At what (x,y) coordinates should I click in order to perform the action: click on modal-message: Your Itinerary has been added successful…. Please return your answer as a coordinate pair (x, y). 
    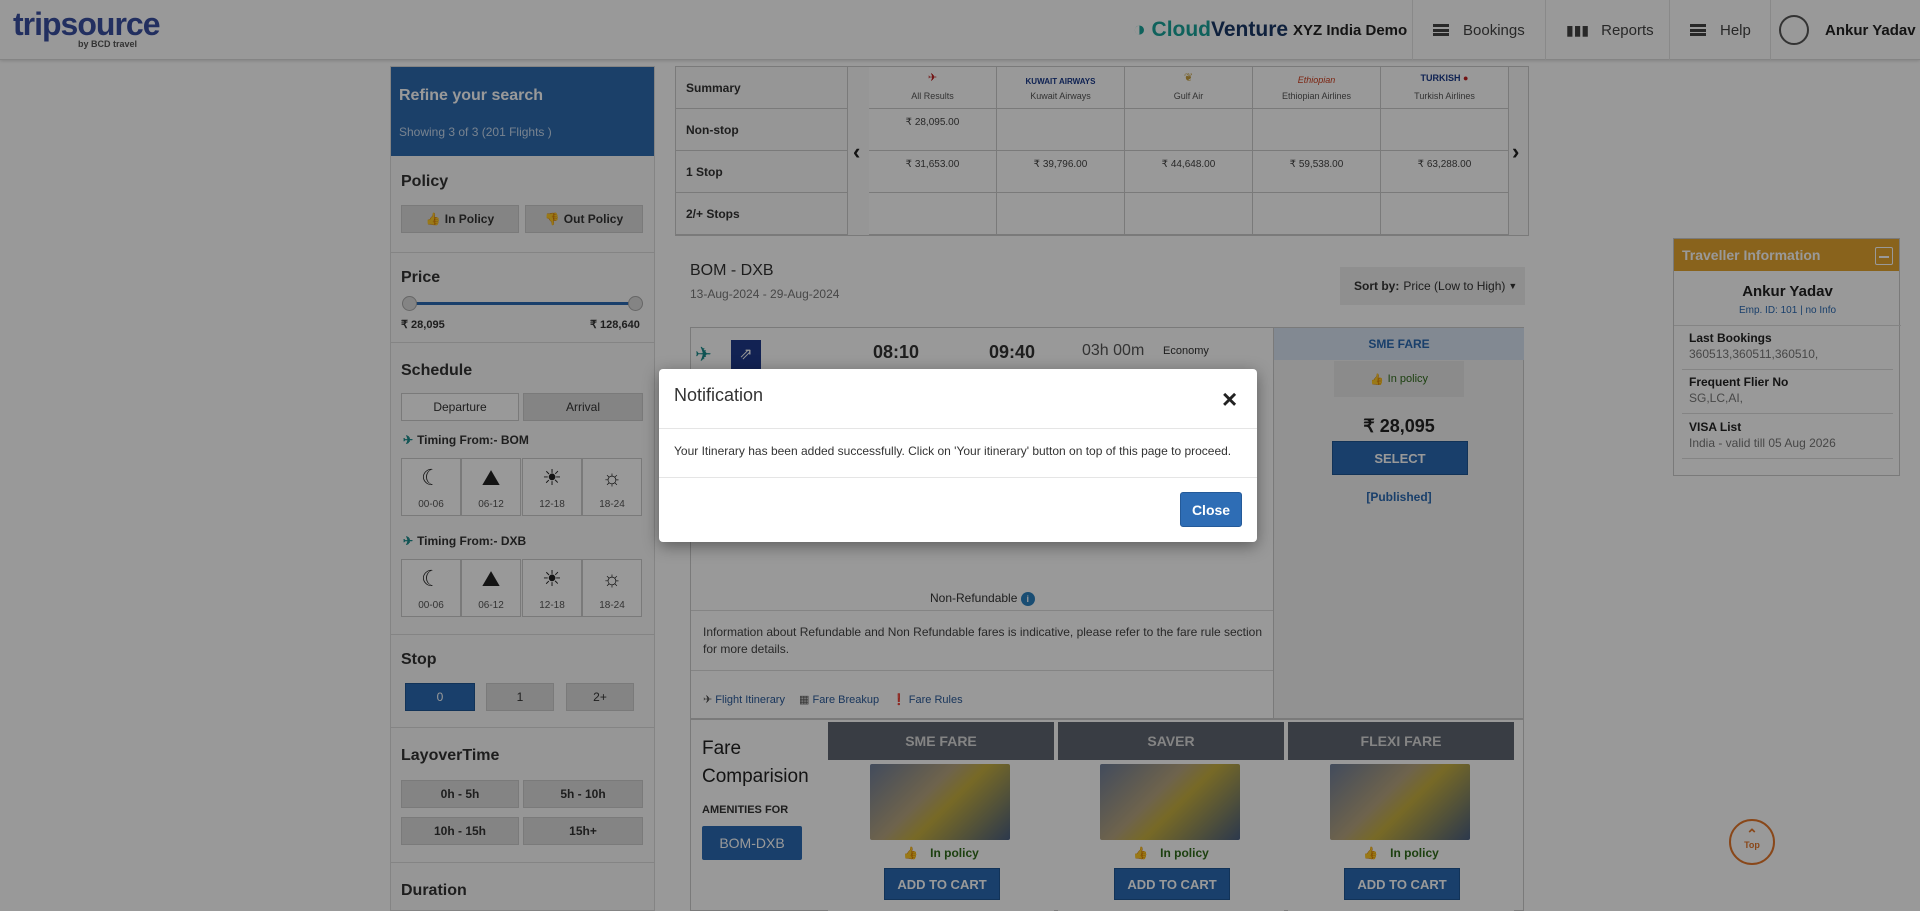
    Looking at the image, I should click on (953, 451).